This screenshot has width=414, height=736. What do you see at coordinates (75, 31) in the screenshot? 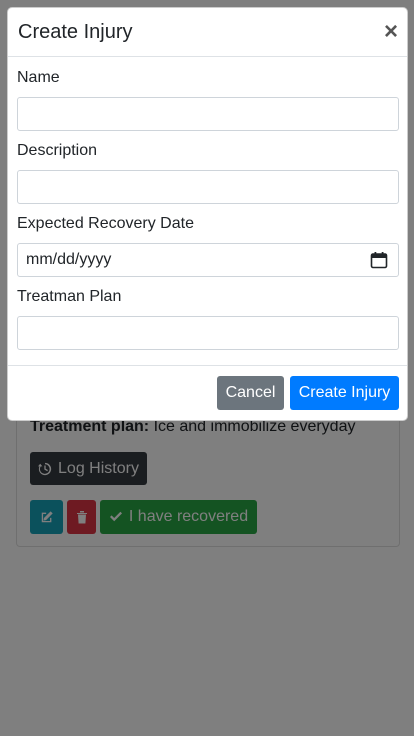
I see `modal-title: Create Injury` at bounding box center [75, 31].